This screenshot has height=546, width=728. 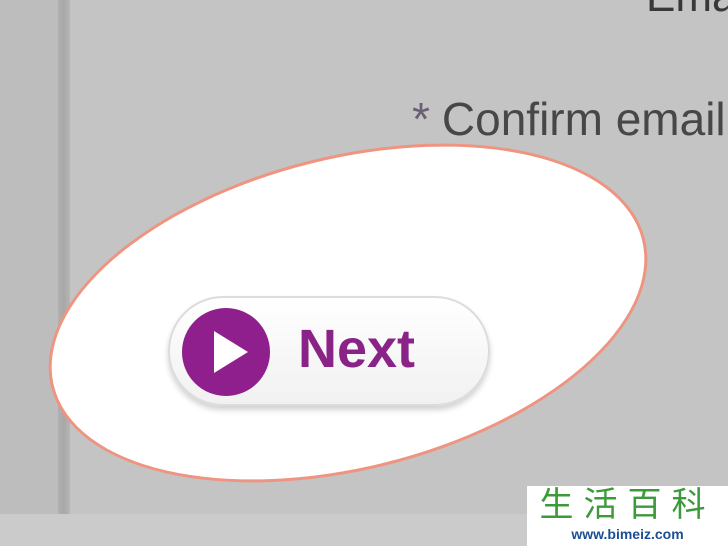 I want to click on confirm-email-text: Confirm email, so click(x=583, y=119).